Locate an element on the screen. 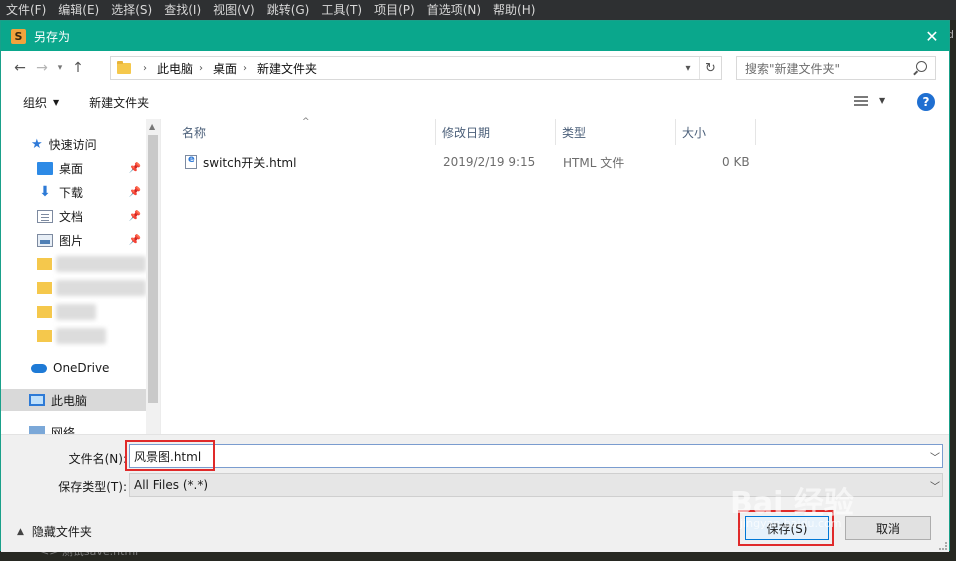 This screenshot has width=956, height=561. menu-goto: 跳转(G) is located at coordinates (288, 10).